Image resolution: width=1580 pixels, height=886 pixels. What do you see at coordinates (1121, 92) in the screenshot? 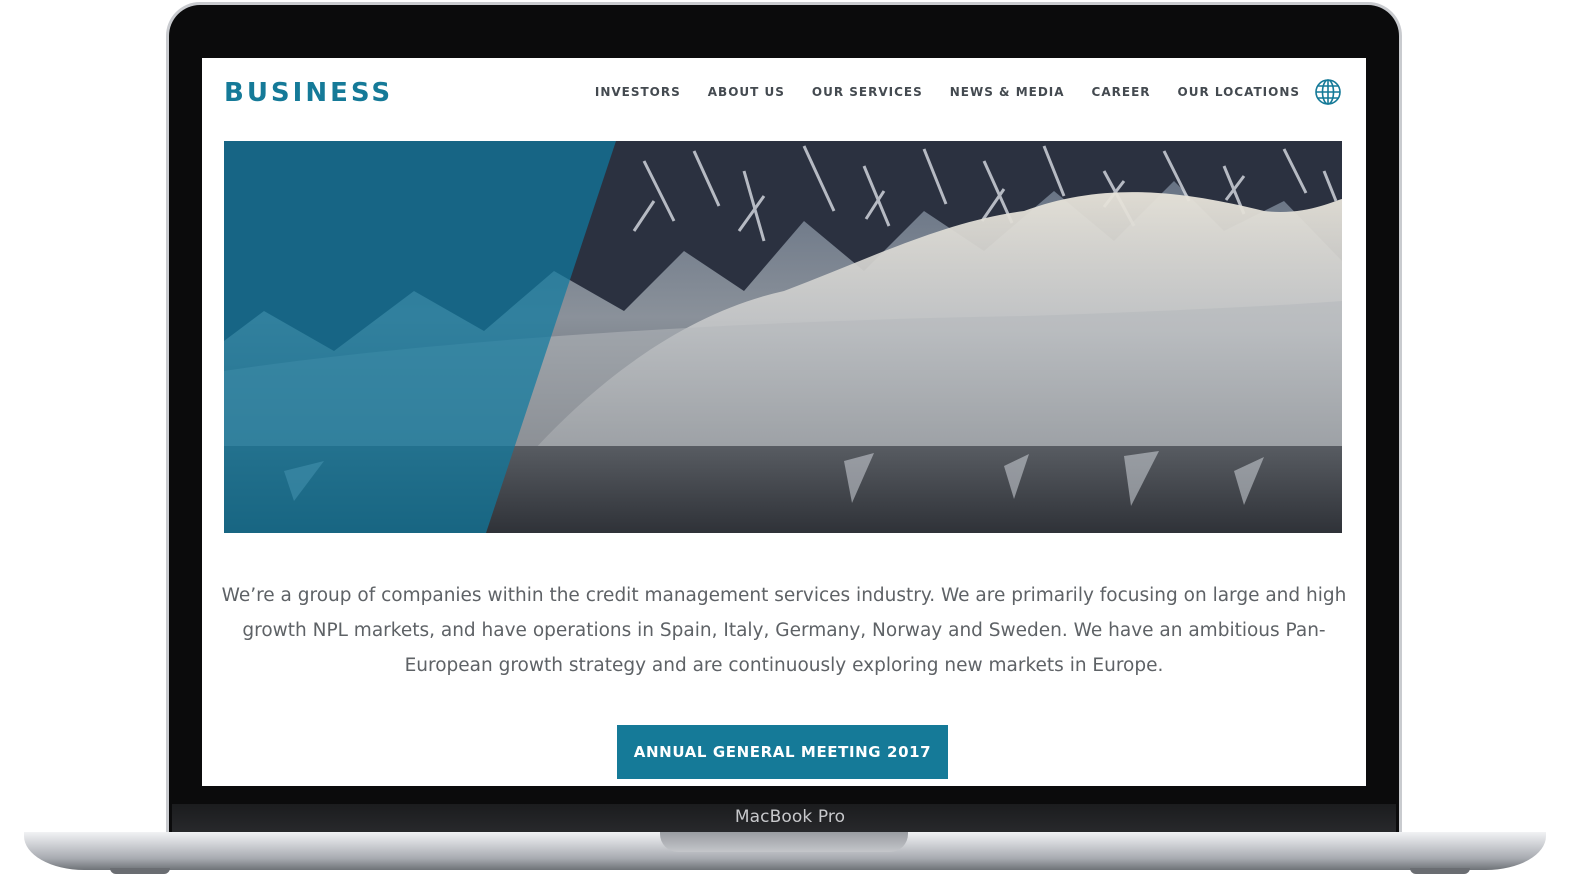
I see `nav-career: CAREER` at bounding box center [1121, 92].